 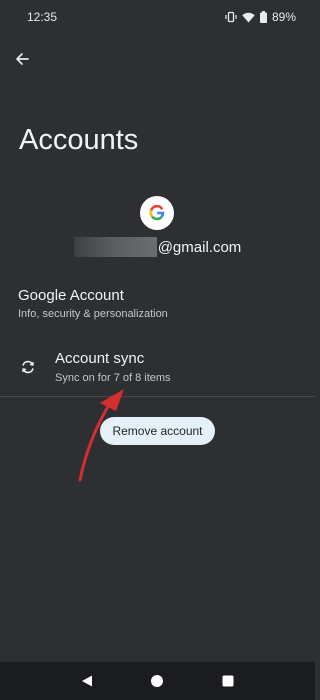 What do you see at coordinates (115, 247) in the screenshot?
I see `email-redaction` at bounding box center [115, 247].